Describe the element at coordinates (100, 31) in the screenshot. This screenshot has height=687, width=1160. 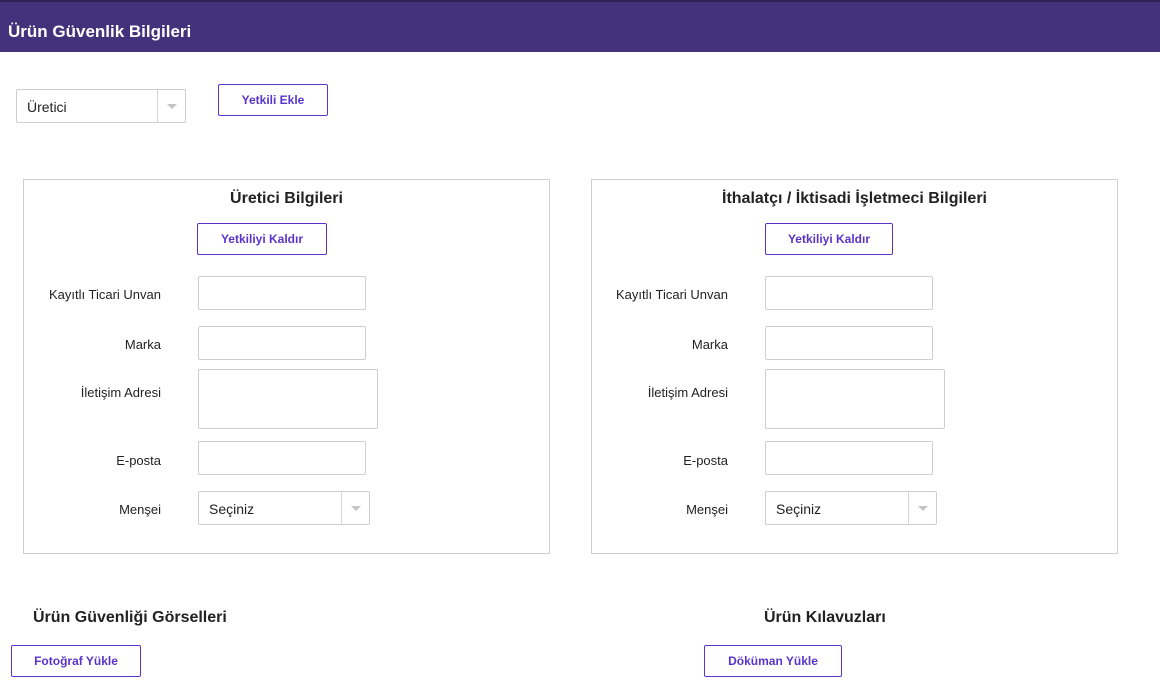
I see `page-title: Ürün Güvenlik Bilgileri` at that location.